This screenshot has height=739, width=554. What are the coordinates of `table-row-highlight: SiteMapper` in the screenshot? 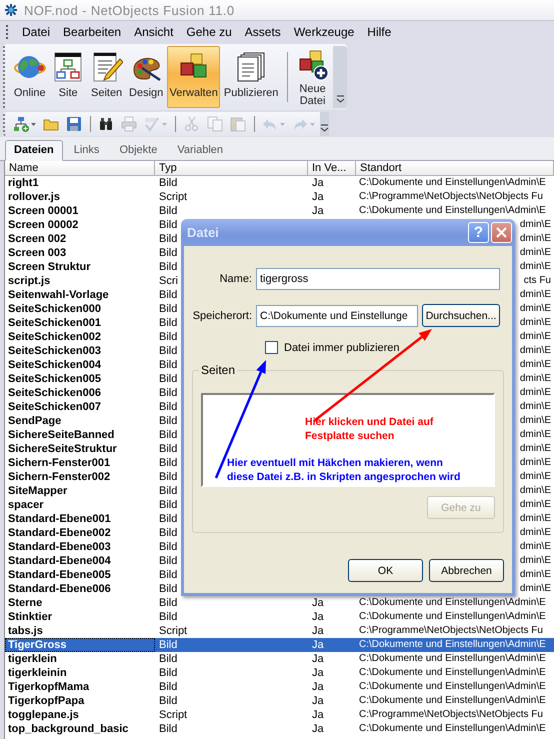 It's located at (80, 491).